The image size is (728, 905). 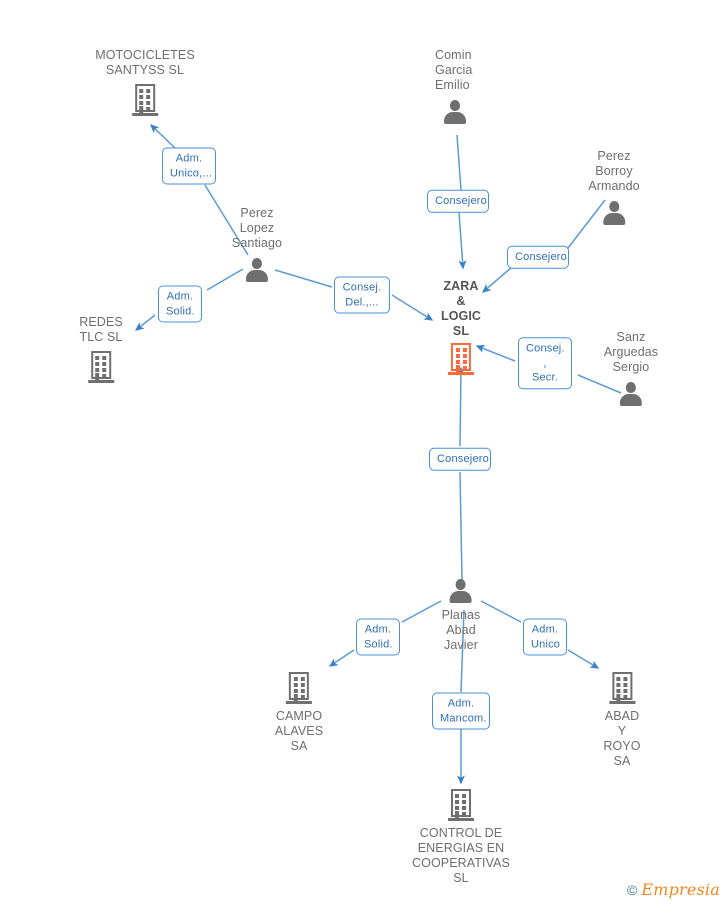 I want to click on edge-adm-solid-redes, so click(x=145, y=322).